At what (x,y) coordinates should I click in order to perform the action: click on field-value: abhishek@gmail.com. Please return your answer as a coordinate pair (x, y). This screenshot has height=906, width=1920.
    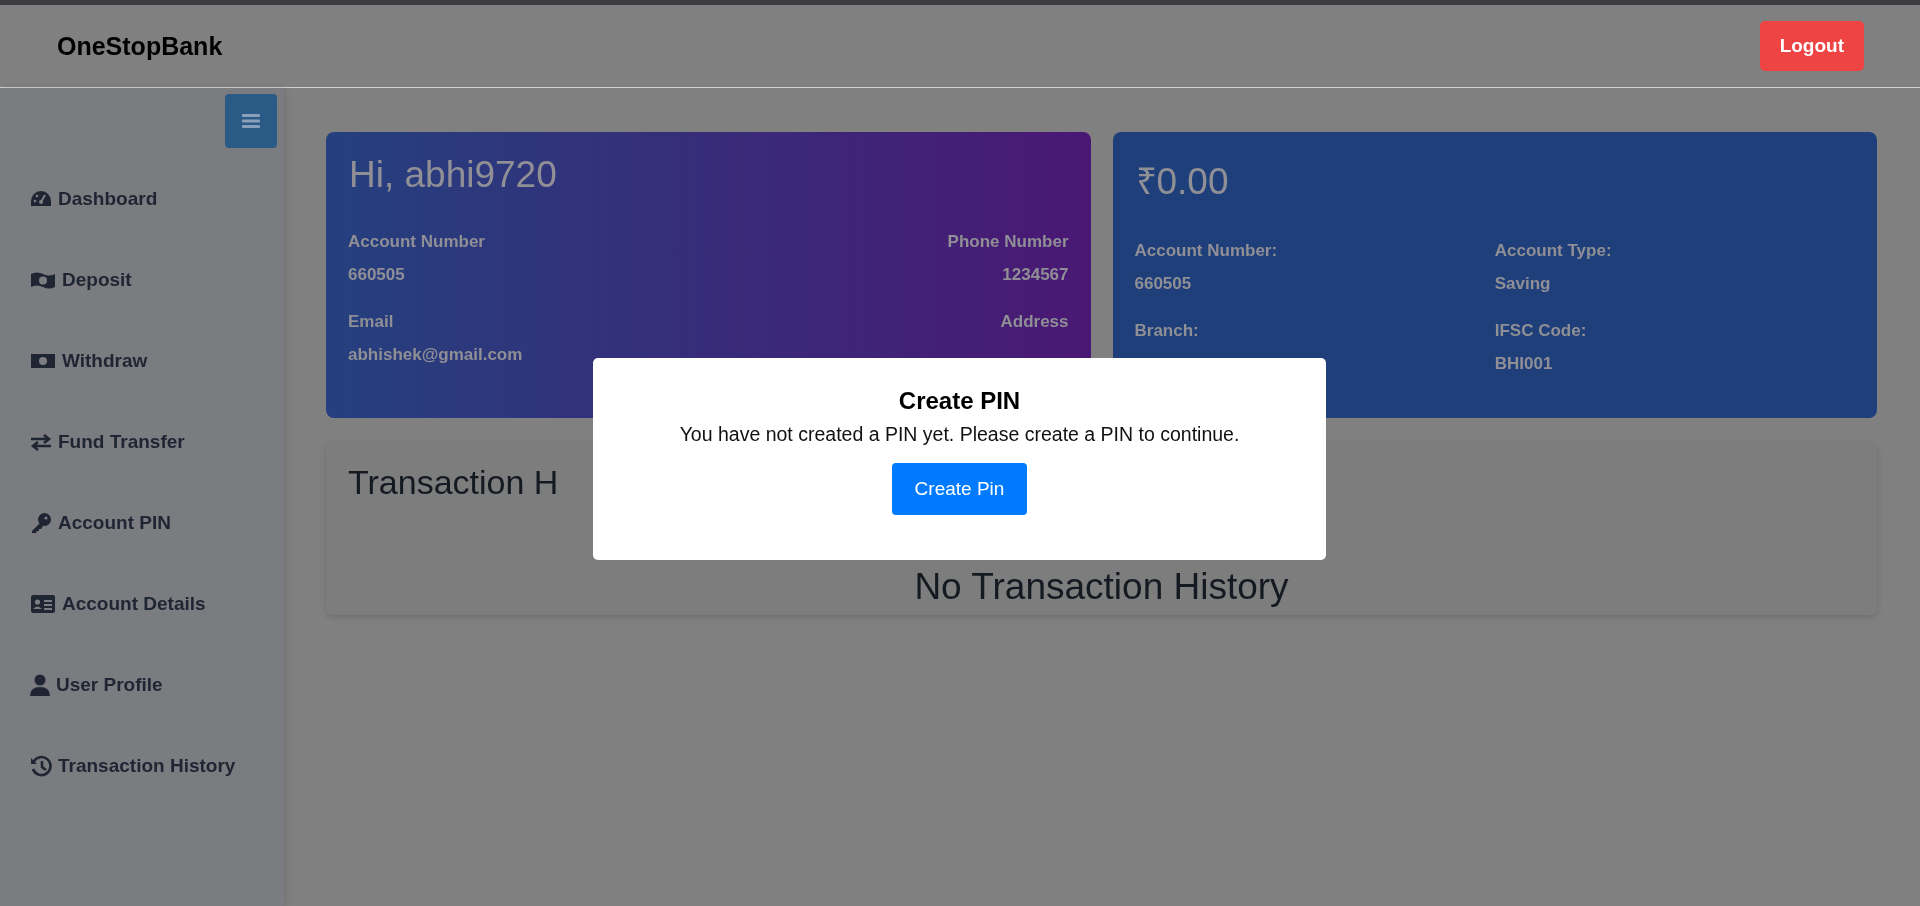
    Looking at the image, I should click on (436, 355).